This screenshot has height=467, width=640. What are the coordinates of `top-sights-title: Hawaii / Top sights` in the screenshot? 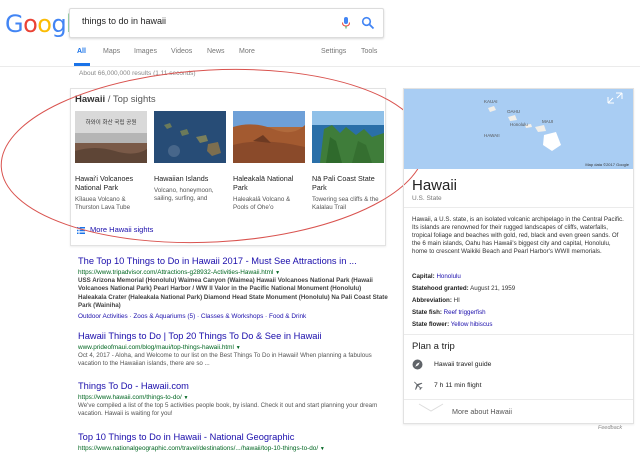 It's located at (115, 99).